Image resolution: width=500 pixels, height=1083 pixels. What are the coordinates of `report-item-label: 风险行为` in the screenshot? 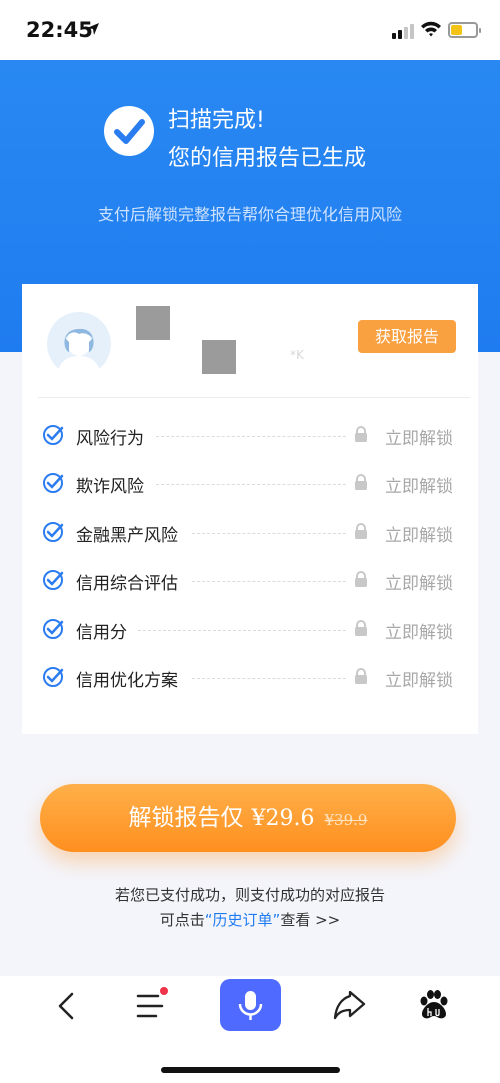 It's located at (110, 439).